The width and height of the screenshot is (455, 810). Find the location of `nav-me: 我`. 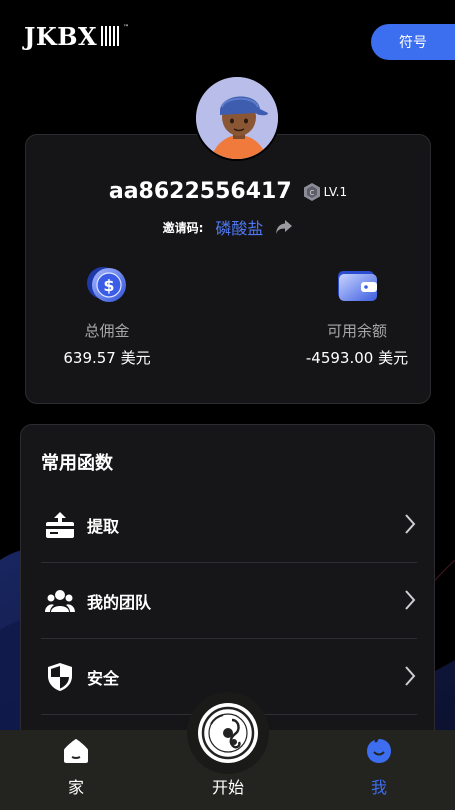

nav-me: 我 is located at coordinates (379, 770).